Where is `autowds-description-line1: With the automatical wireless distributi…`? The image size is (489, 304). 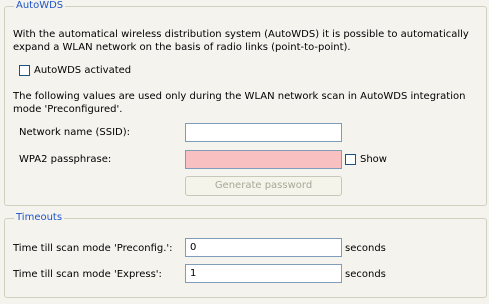
autowds-description-line1: With the automatical wireless distributi… is located at coordinates (241, 34).